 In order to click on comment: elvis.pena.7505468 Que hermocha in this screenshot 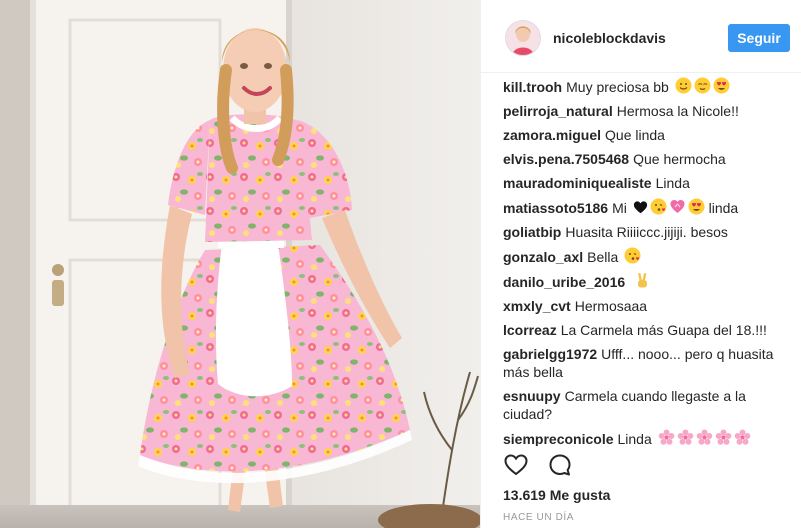, I will do `click(648, 159)`.